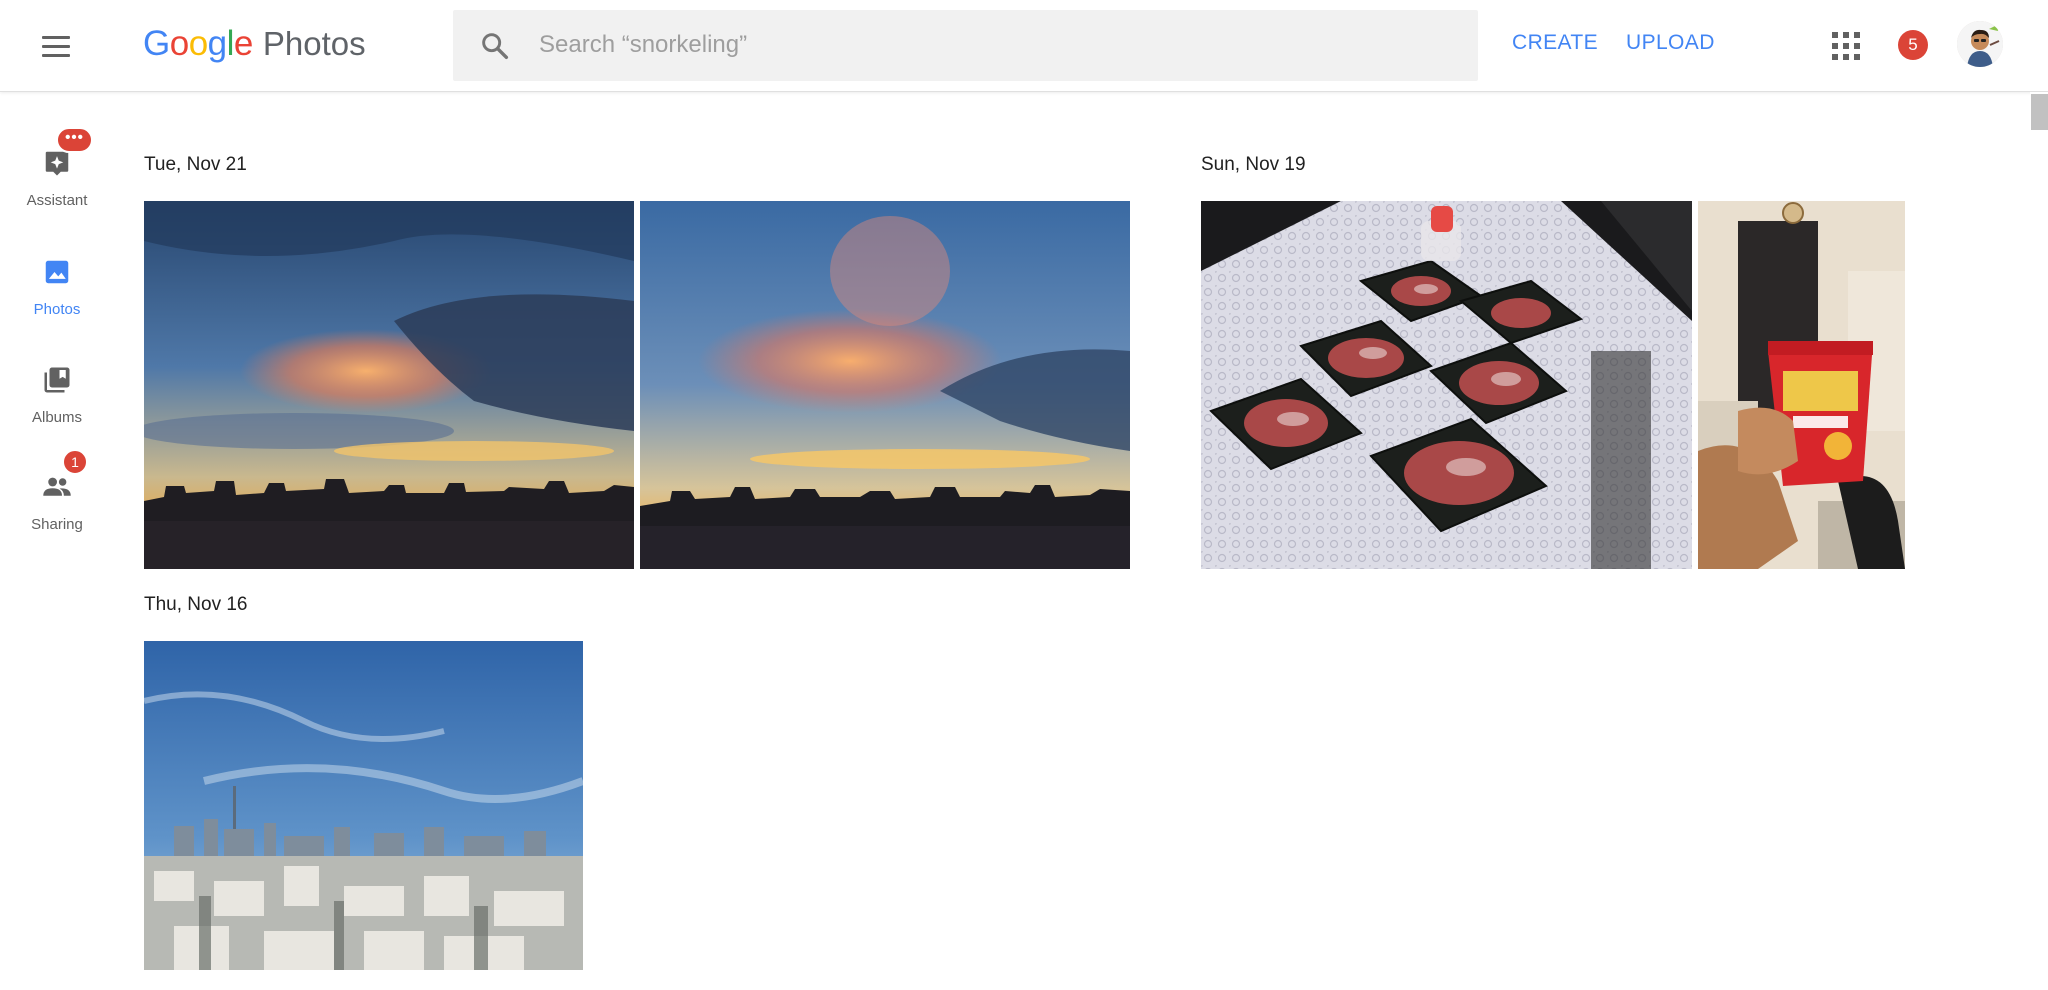  What do you see at coordinates (196, 605) in the screenshot?
I see `date-header: Thu, Nov 16` at bounding box center [196, 605].